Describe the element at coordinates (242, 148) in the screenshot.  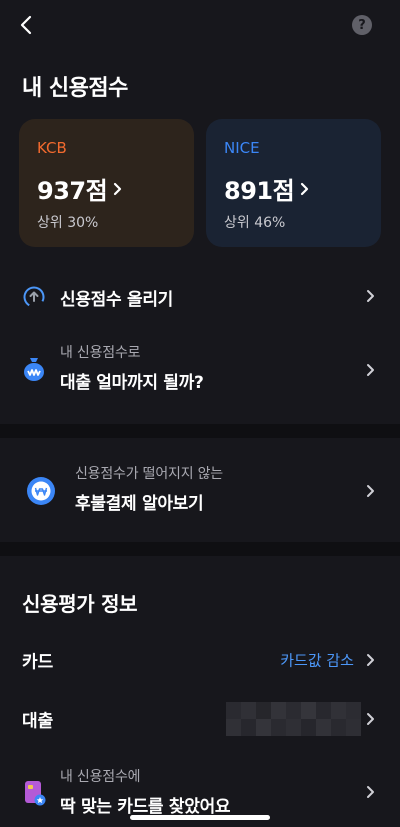
I see `card-agency-label: NICE` at that location.